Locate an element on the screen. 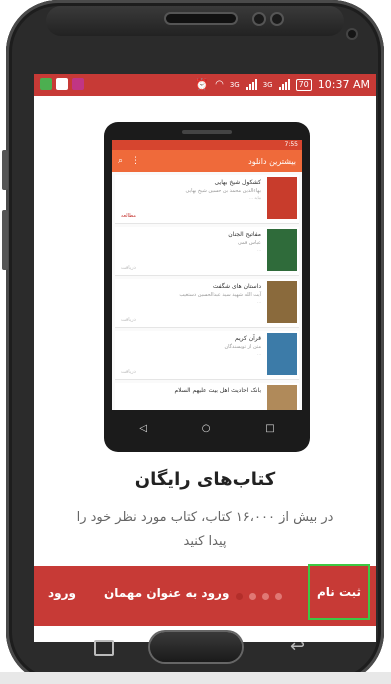 Image resolution: width=391 pixels, height=684 pixels. sensor-icon is located at coordinates (277, 19).